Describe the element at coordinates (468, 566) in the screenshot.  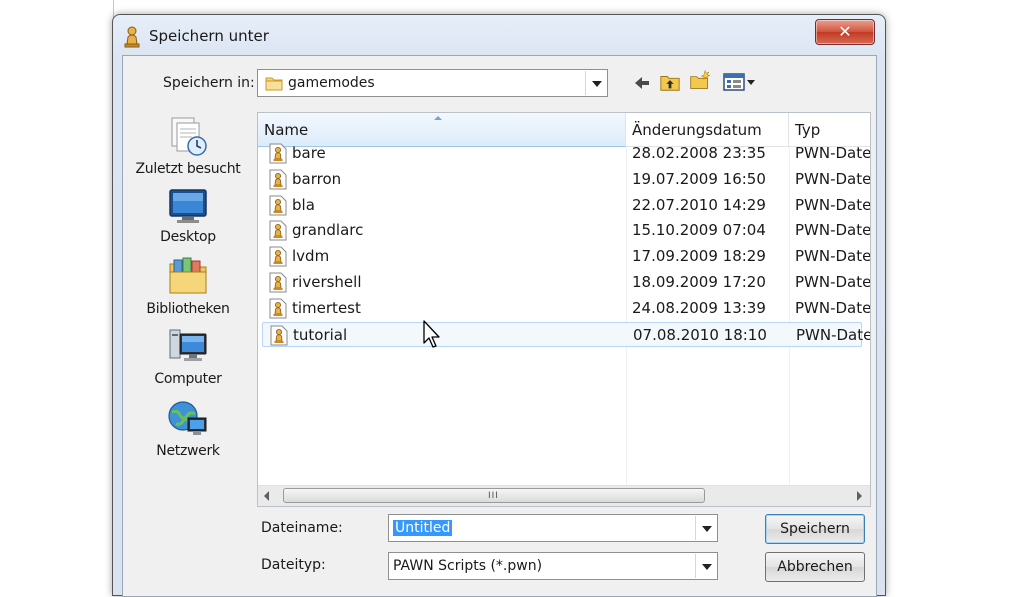
I see `filetype-value: PAWN Scripts (*.pwn)` at that location.